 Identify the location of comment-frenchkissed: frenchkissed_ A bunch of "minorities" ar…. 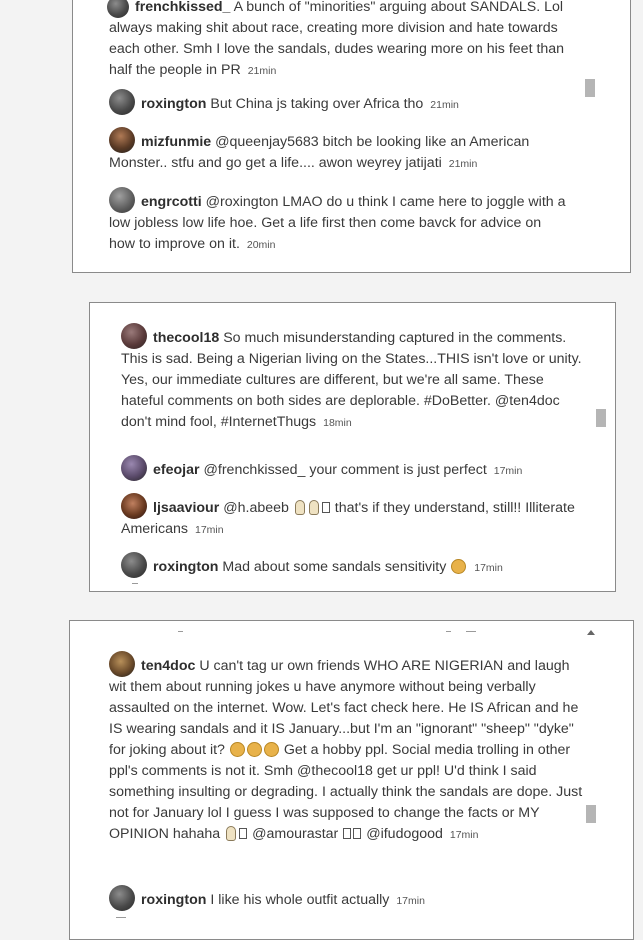
(339, 41).